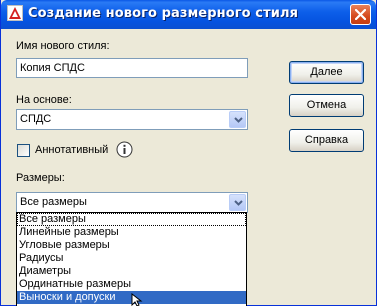 The image size is (377, 306). Describe the element at coordinates (326, 105) in the screenshot. I see `cancel-button: Отмена` at that location.